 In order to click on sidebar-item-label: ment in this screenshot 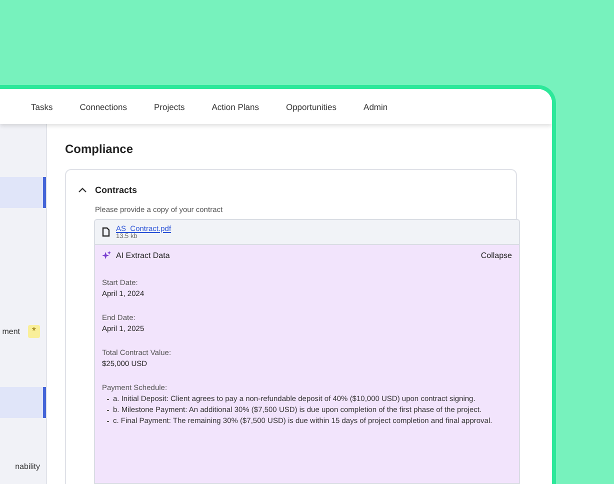, I will do `click(11, 331)`.